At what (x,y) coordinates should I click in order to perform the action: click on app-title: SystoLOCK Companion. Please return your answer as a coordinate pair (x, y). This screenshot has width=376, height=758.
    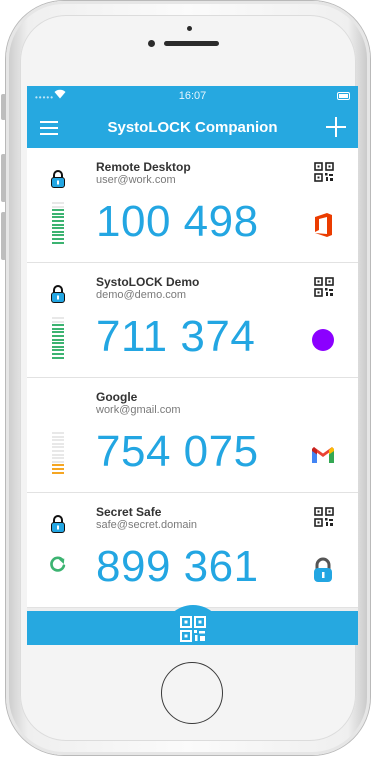
    Looking at the image, I should click on (192, 127).